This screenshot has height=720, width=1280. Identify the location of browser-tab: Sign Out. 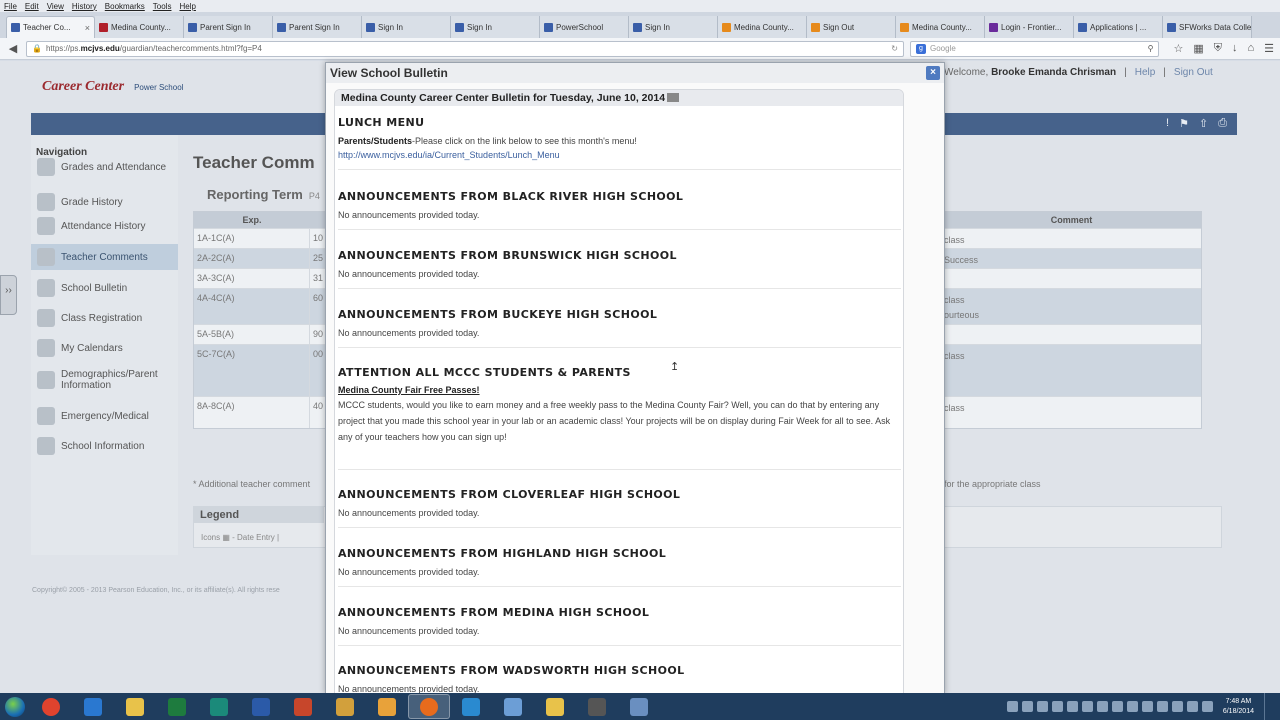
(851, 27).